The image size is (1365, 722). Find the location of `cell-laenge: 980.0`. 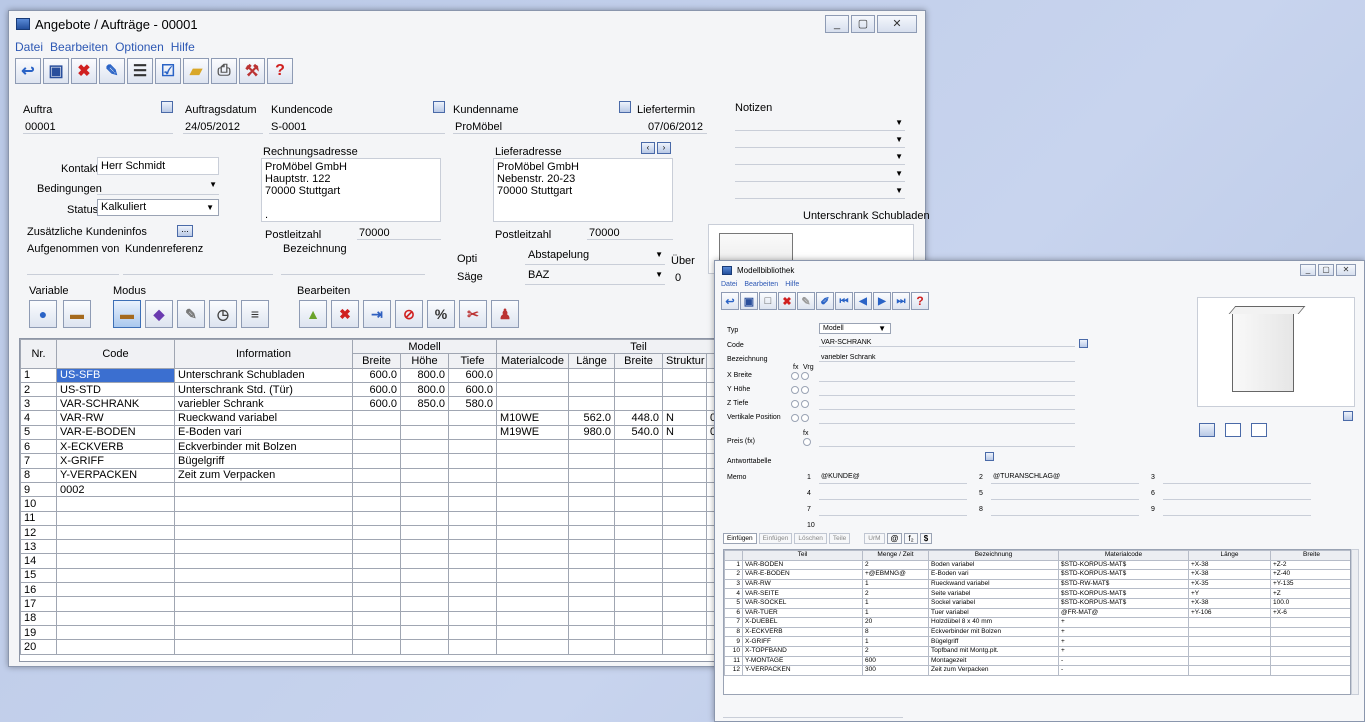

cell-laenge: 980.0 is located at coordinates (592, 432).